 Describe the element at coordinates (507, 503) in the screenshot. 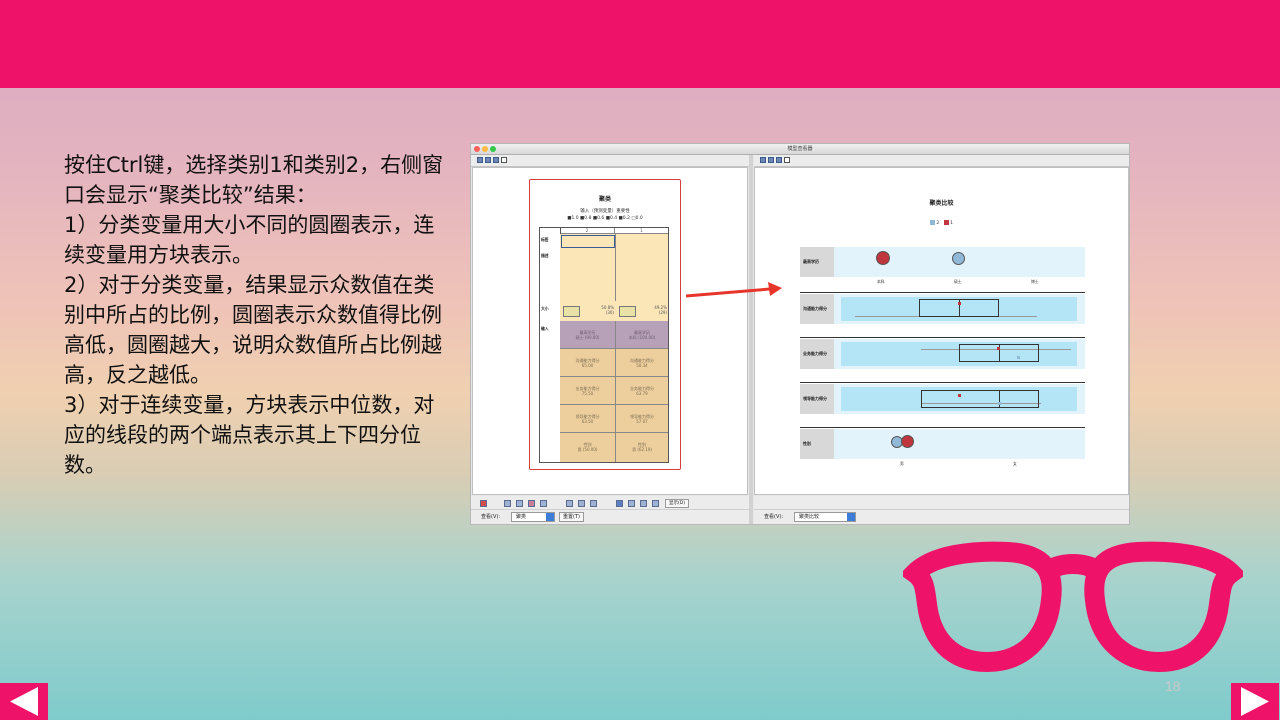

I see `table-view-icon` at that location.